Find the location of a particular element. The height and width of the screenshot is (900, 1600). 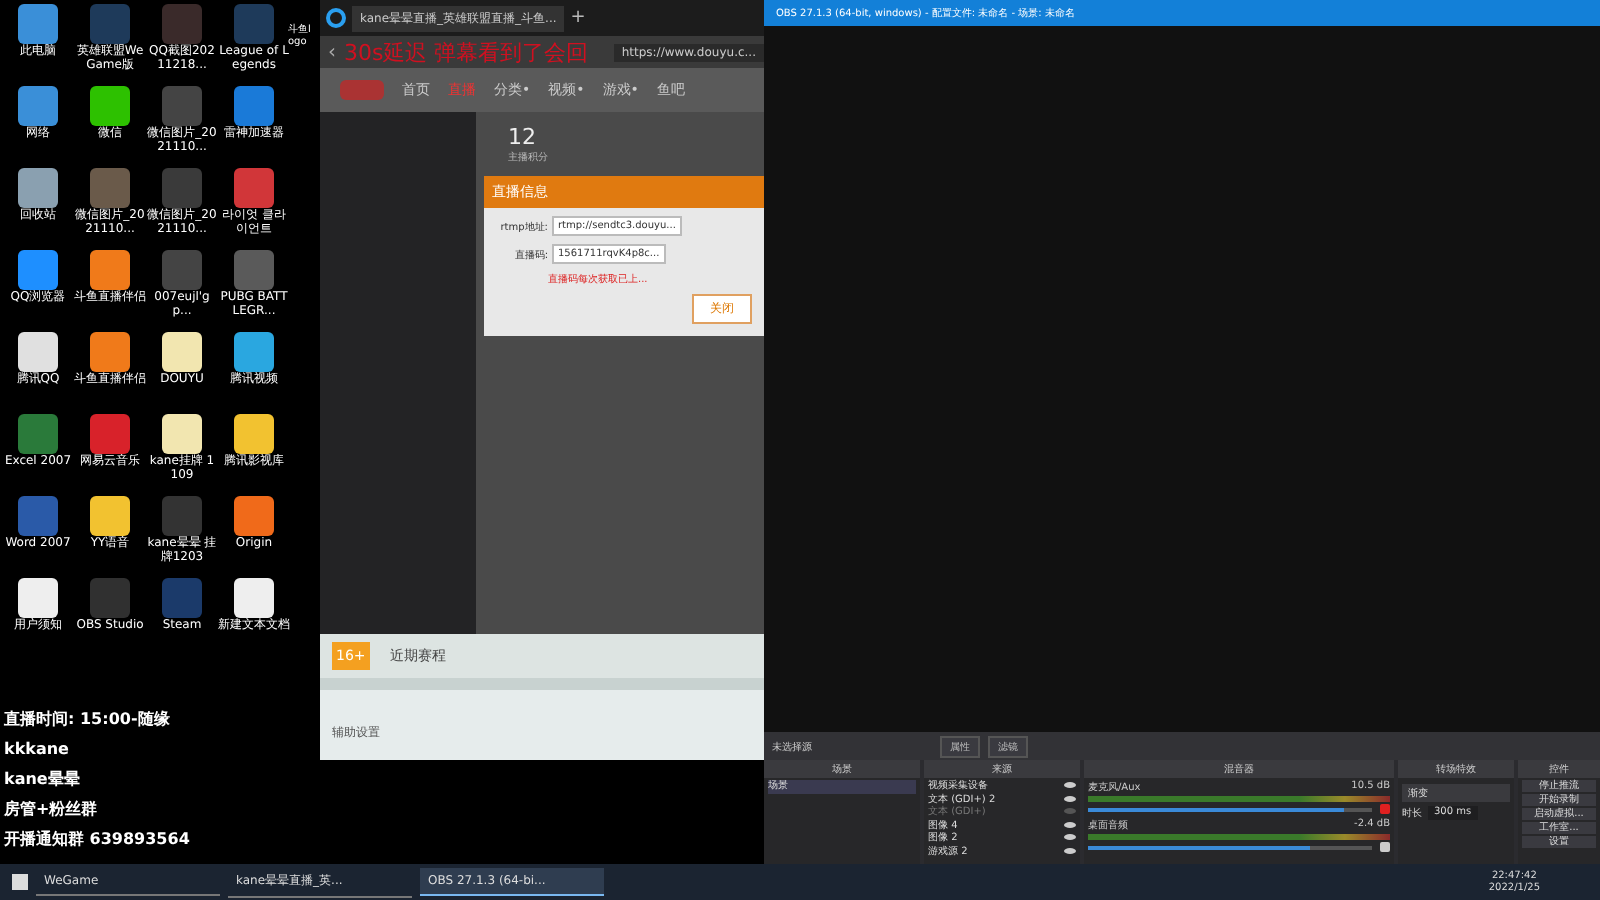

overlay-caption: 30s延迟 弹幕看到了会回 is located at coordinates (466, 53).